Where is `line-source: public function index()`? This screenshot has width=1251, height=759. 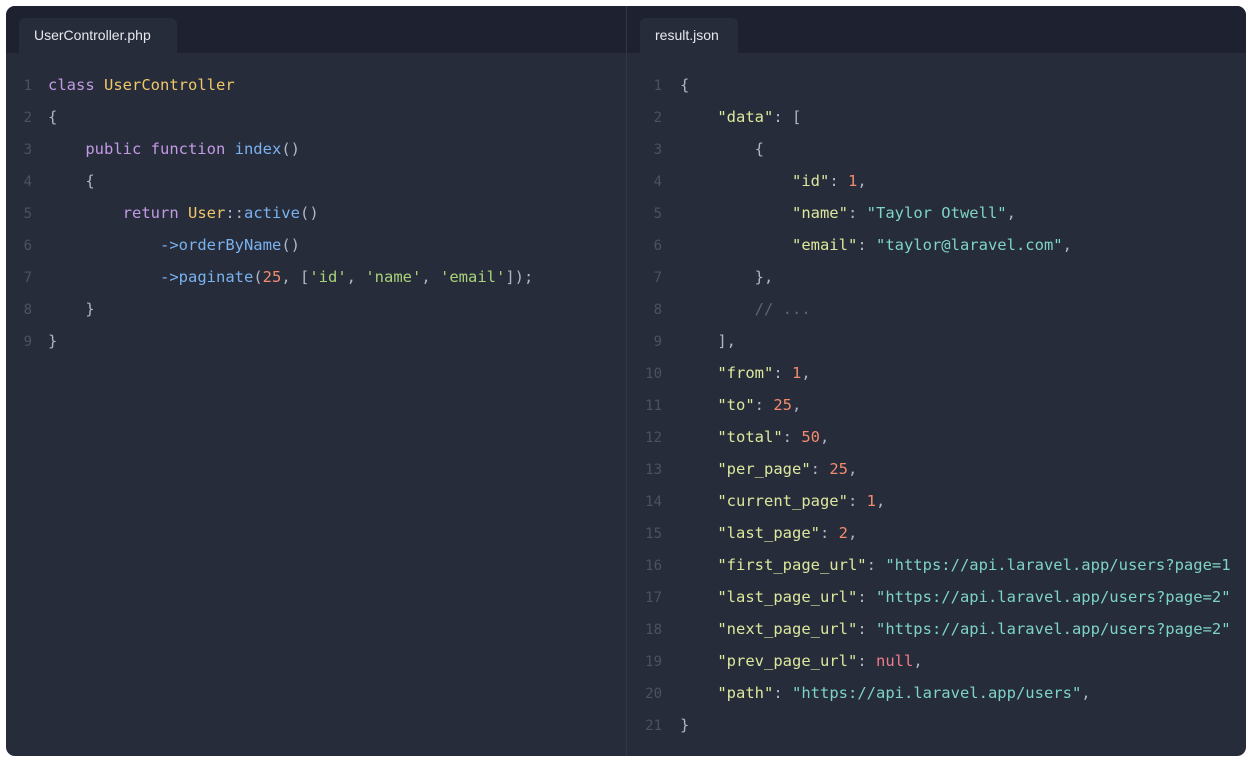 line-source: public function index() is located at coordinates (174, 149).